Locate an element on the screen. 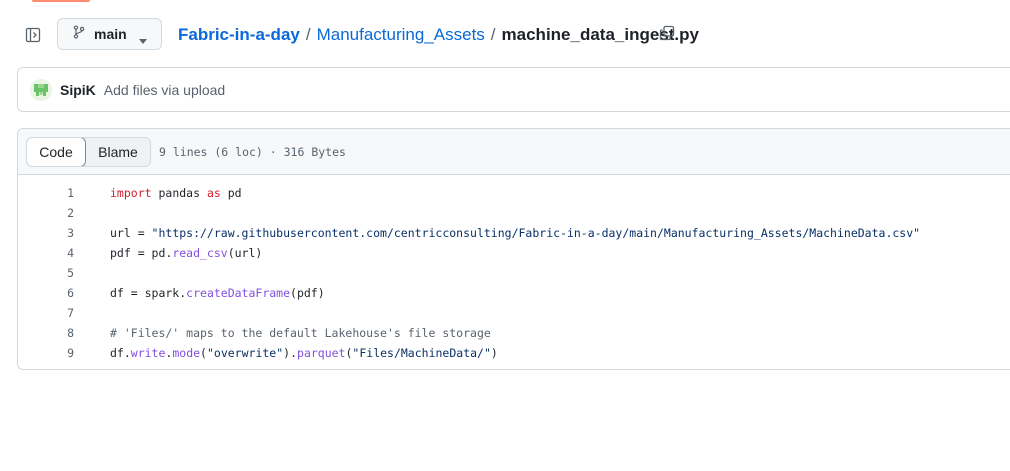  code-line: 1 import pandas as pd is located at coordinates (514, 193).